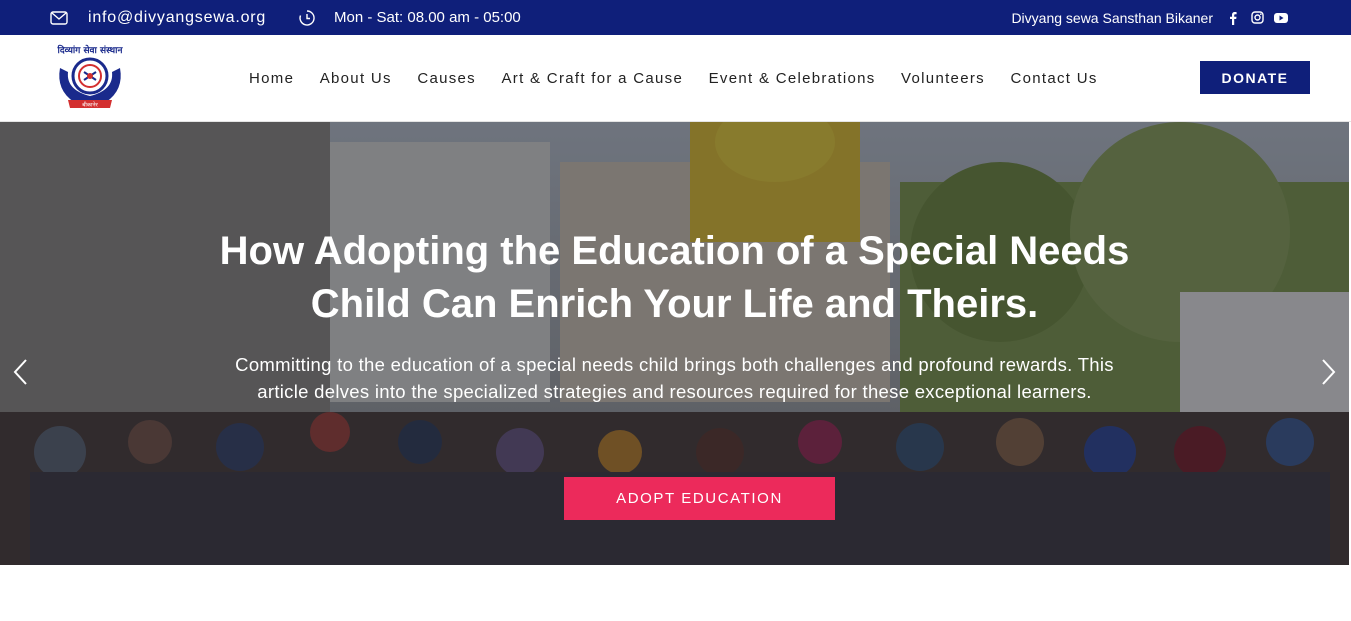 This screenshot has width=1351, height=621. I want to click on org-social: Divyang sewa Sansthan Bikaner, so click(1152, 17).